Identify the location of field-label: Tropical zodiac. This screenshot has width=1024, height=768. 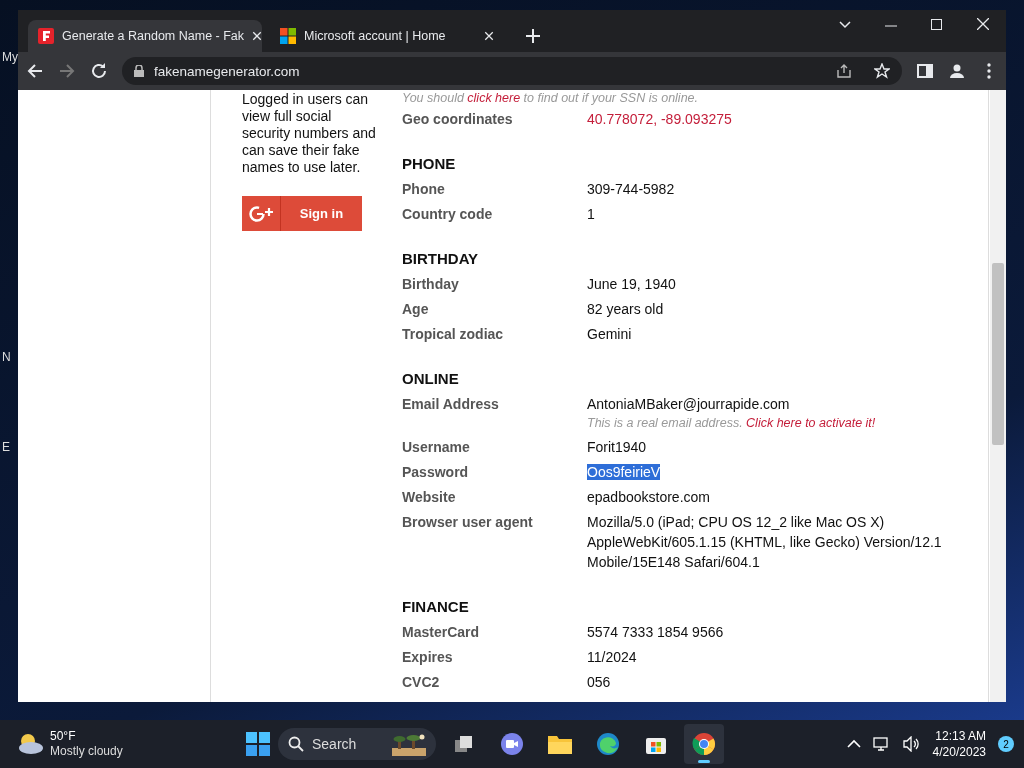
(453, 334).